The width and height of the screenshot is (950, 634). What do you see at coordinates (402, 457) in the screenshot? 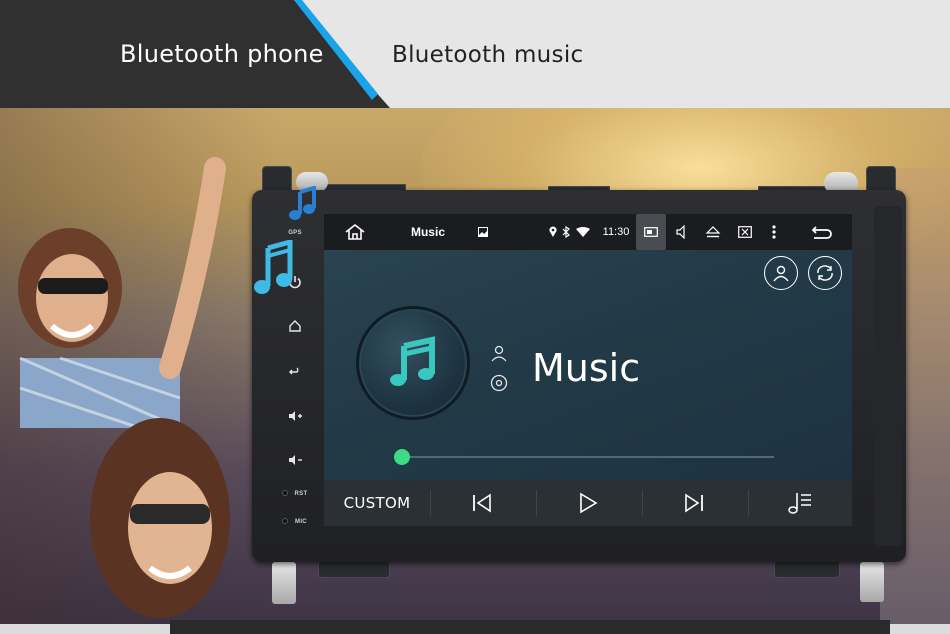
I see `progress-knob` at bounding box center [402, 457].